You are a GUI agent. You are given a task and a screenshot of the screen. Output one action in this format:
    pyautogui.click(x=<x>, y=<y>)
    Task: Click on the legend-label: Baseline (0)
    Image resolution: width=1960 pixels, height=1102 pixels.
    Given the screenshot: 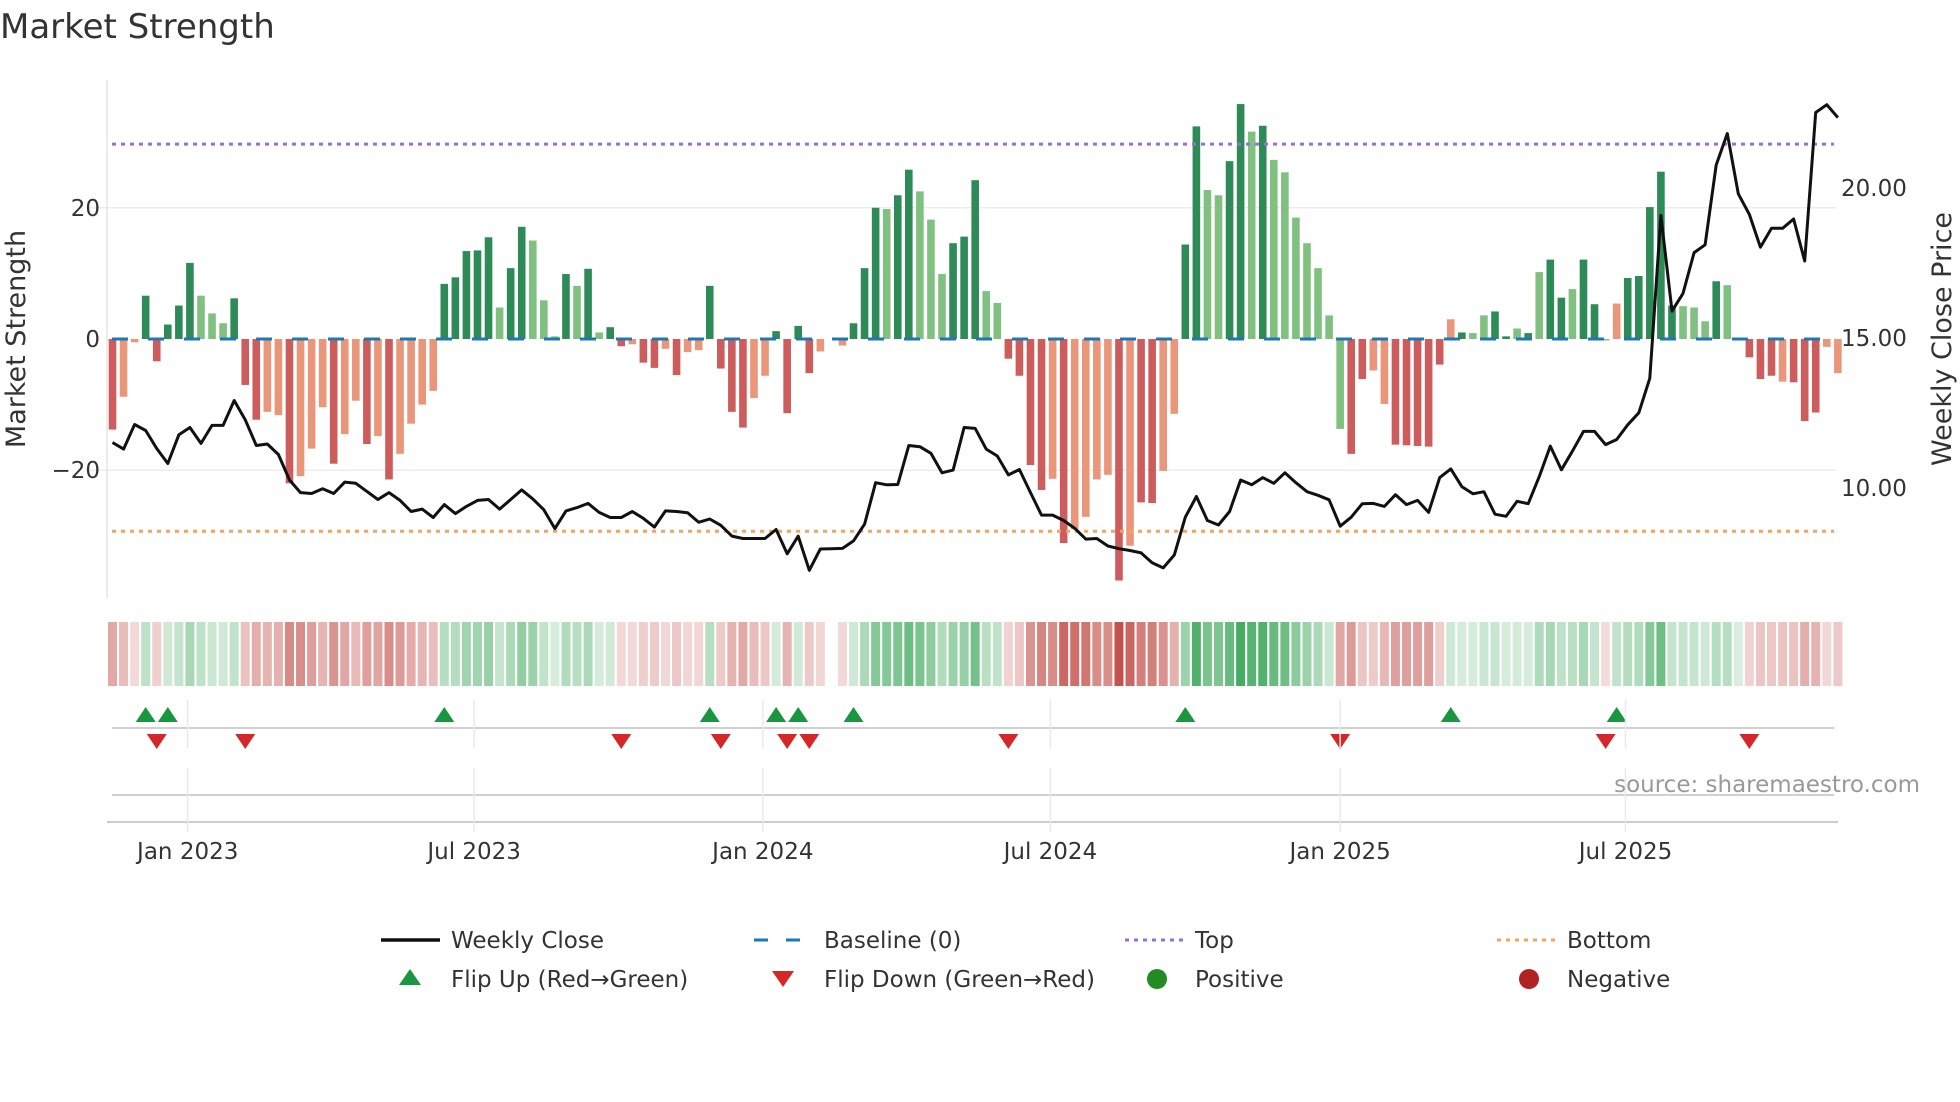 What is the action you would take?
    pyautogui.click(x=892, y=941)
    